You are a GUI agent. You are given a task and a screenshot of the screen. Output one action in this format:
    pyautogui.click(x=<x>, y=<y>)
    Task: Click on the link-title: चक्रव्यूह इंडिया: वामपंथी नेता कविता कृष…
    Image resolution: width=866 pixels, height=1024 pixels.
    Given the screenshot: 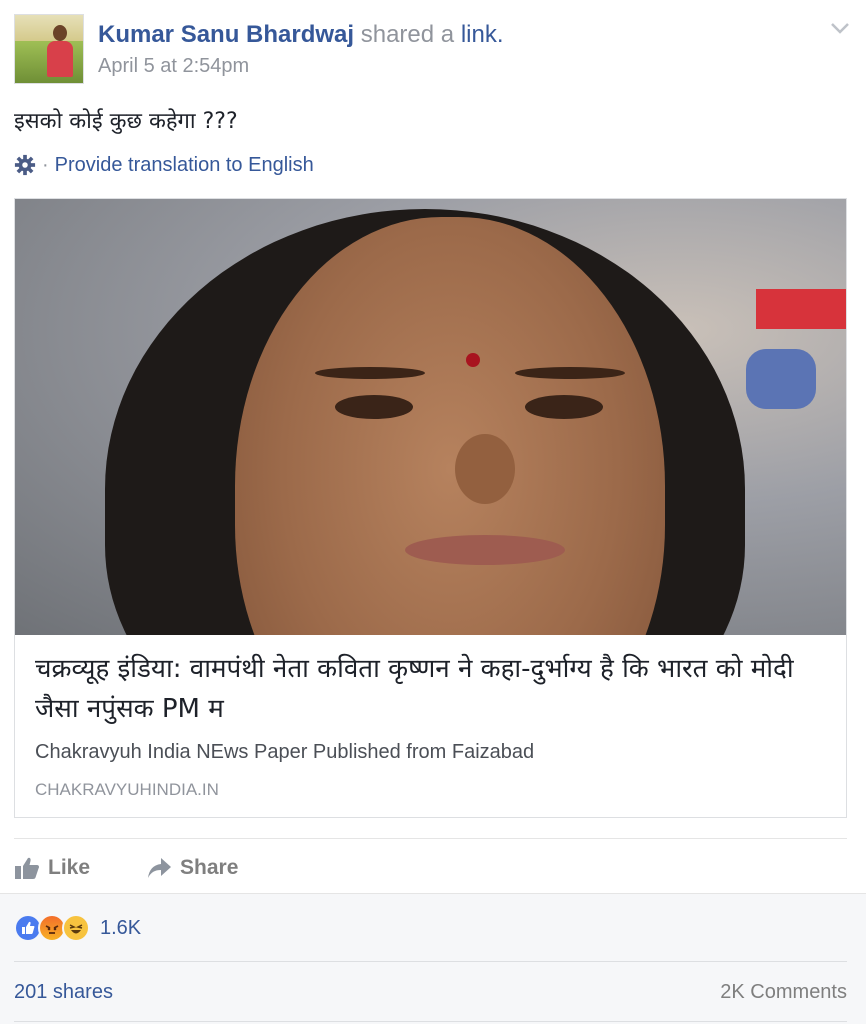 What is the action you would take?
    pyautogui.click(x=430, y=689)
    